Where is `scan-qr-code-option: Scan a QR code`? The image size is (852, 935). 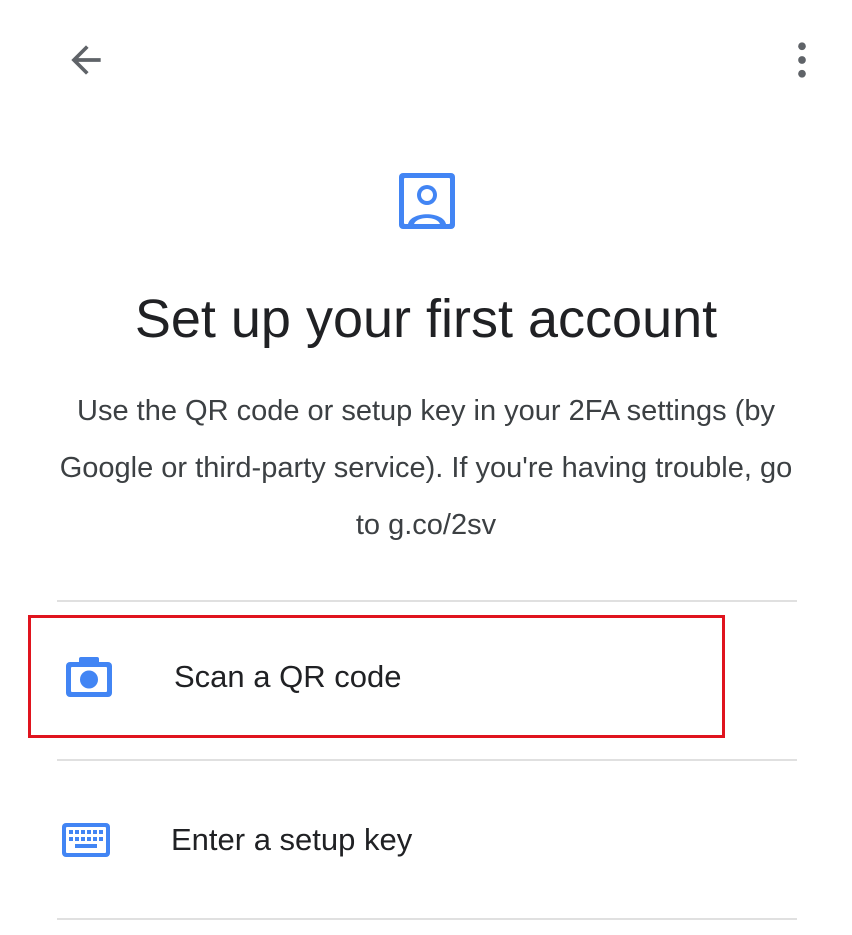 scan-qr-code-option: Scan a QR code is located at coordinates (376, 676).